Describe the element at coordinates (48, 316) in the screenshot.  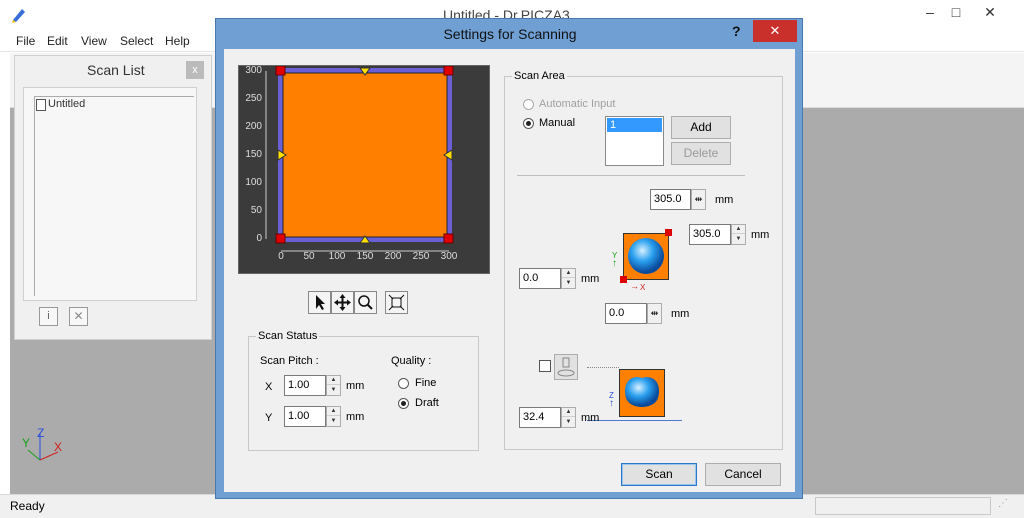
I see `info-icon: i` at that location.